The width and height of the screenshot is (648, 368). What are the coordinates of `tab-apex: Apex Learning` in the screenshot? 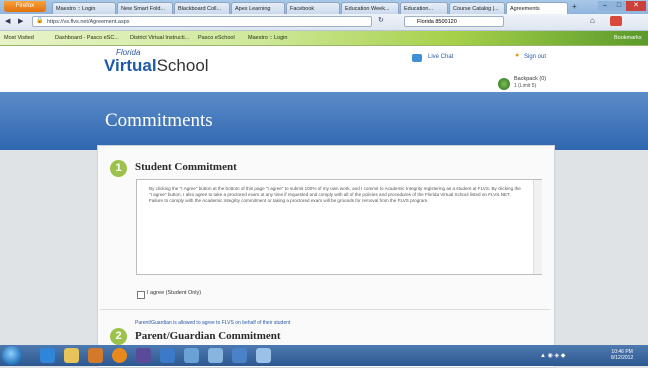 It's located at (258, 8).